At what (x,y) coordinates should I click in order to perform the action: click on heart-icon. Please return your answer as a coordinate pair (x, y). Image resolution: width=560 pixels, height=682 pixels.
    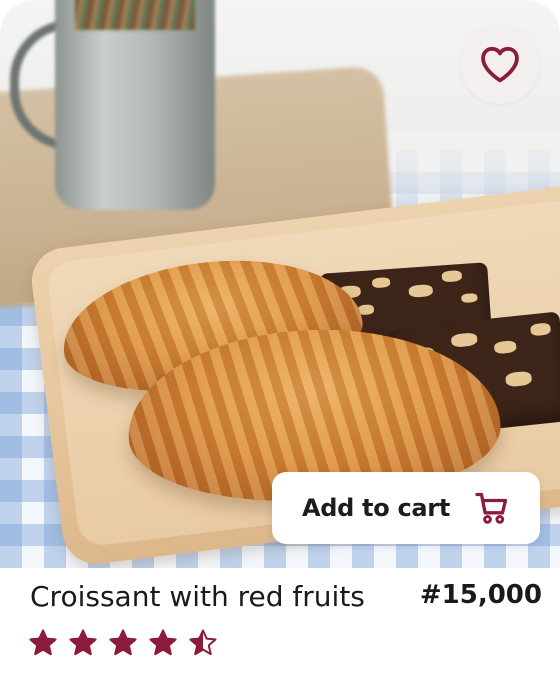
    Looking at the image, I should click on (500, 64).